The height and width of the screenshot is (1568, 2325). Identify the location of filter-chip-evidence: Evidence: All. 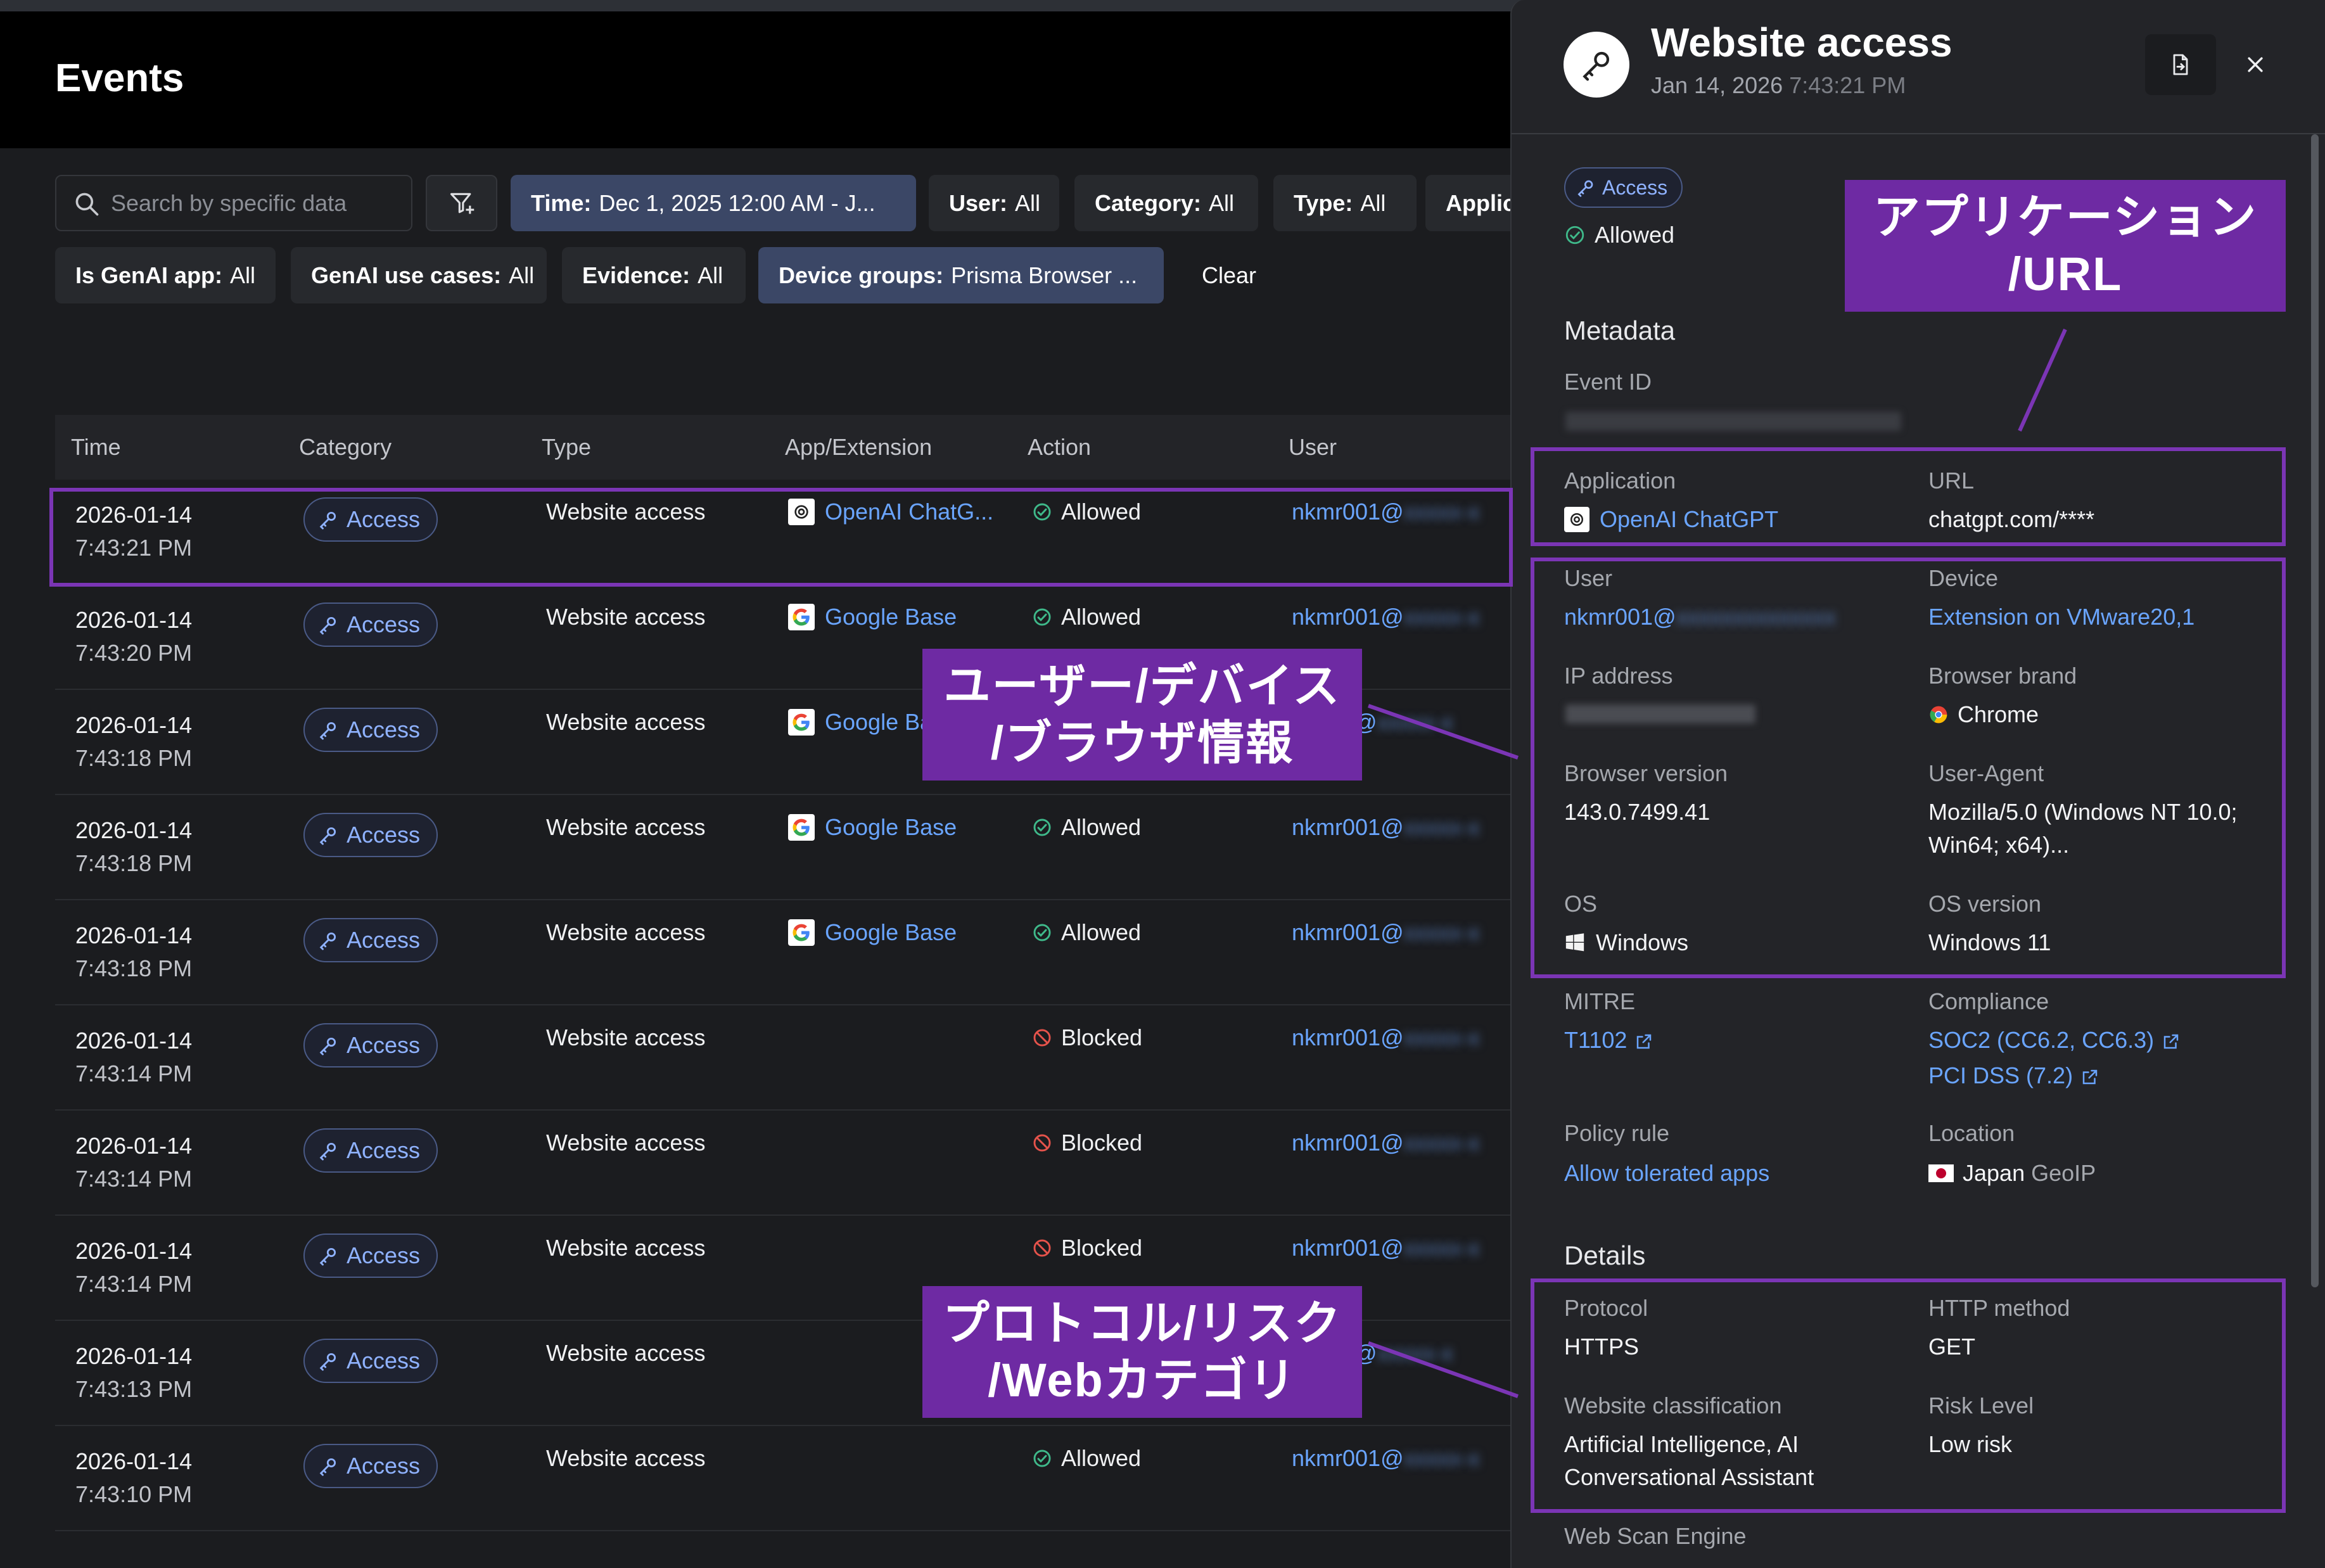
(654, 275).